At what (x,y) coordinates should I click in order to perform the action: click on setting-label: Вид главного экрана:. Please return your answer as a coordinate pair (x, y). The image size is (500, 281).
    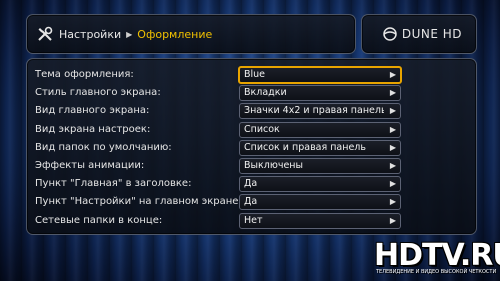
    Looking at the image, I should click on (92, 111).